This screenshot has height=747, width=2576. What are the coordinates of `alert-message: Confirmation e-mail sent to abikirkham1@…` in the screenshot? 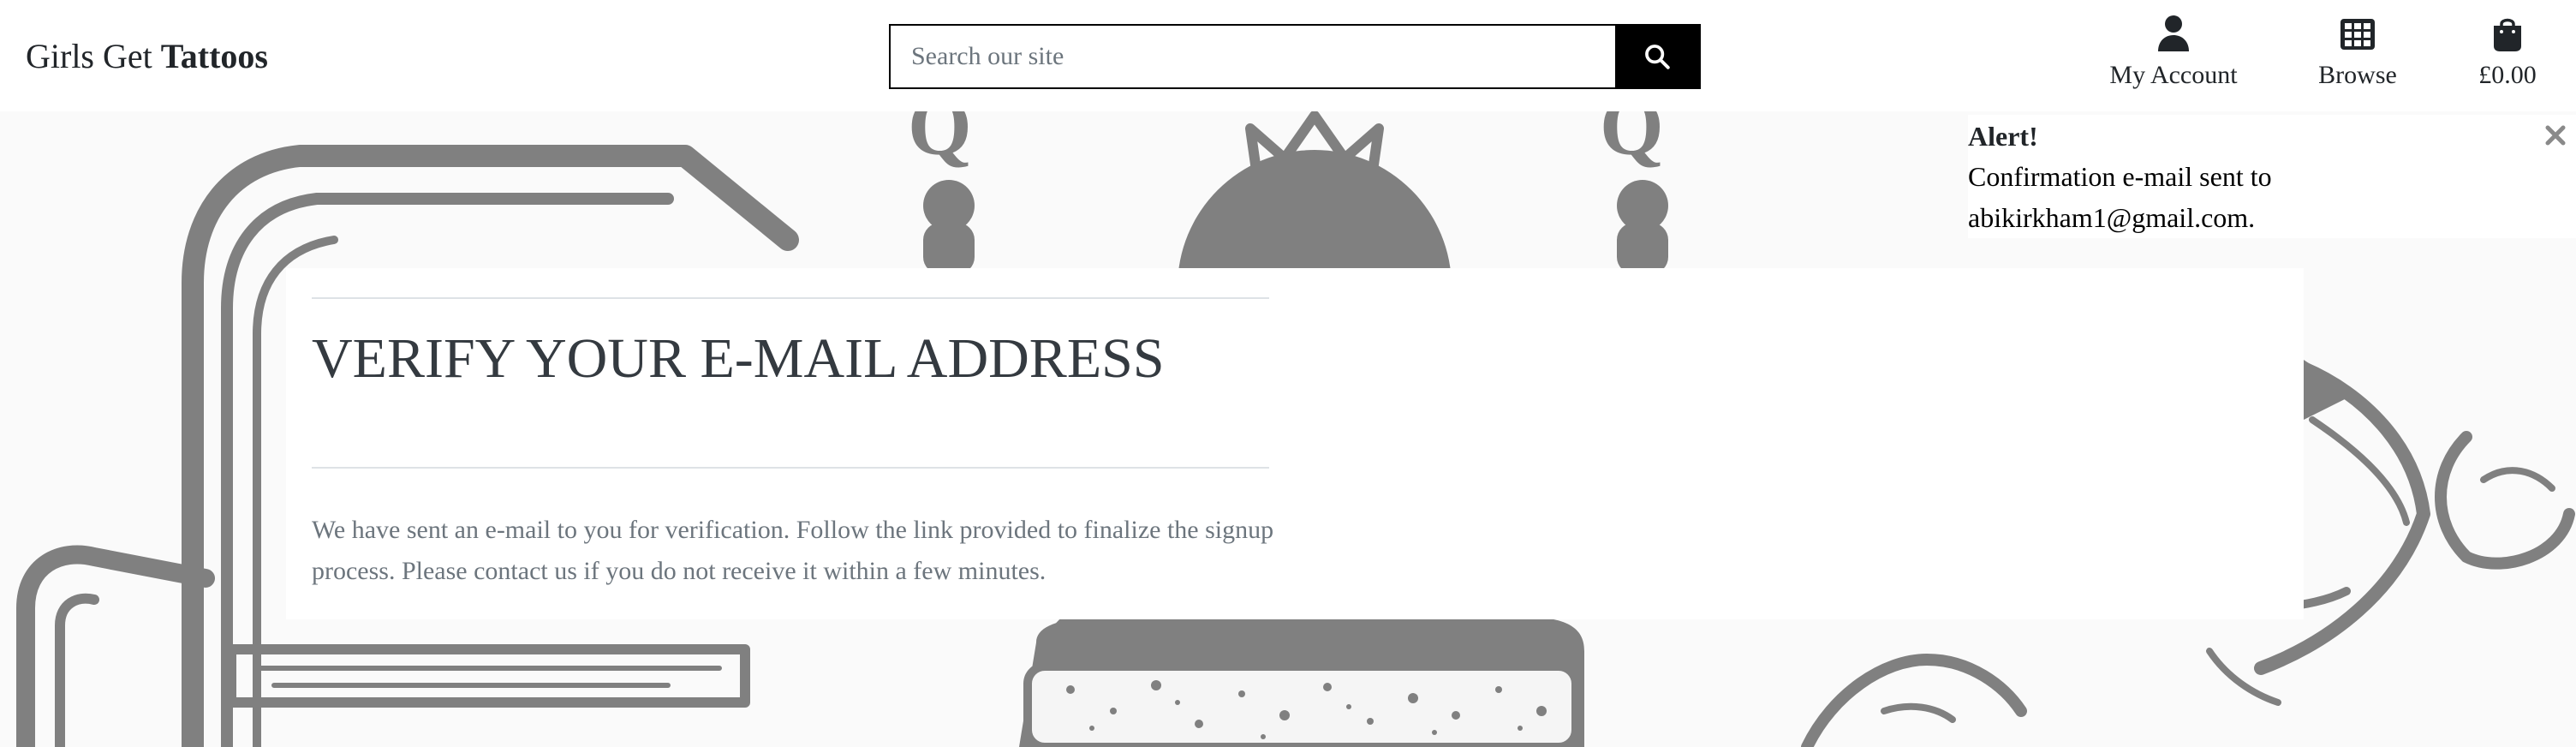 It's located at (2120, 197).